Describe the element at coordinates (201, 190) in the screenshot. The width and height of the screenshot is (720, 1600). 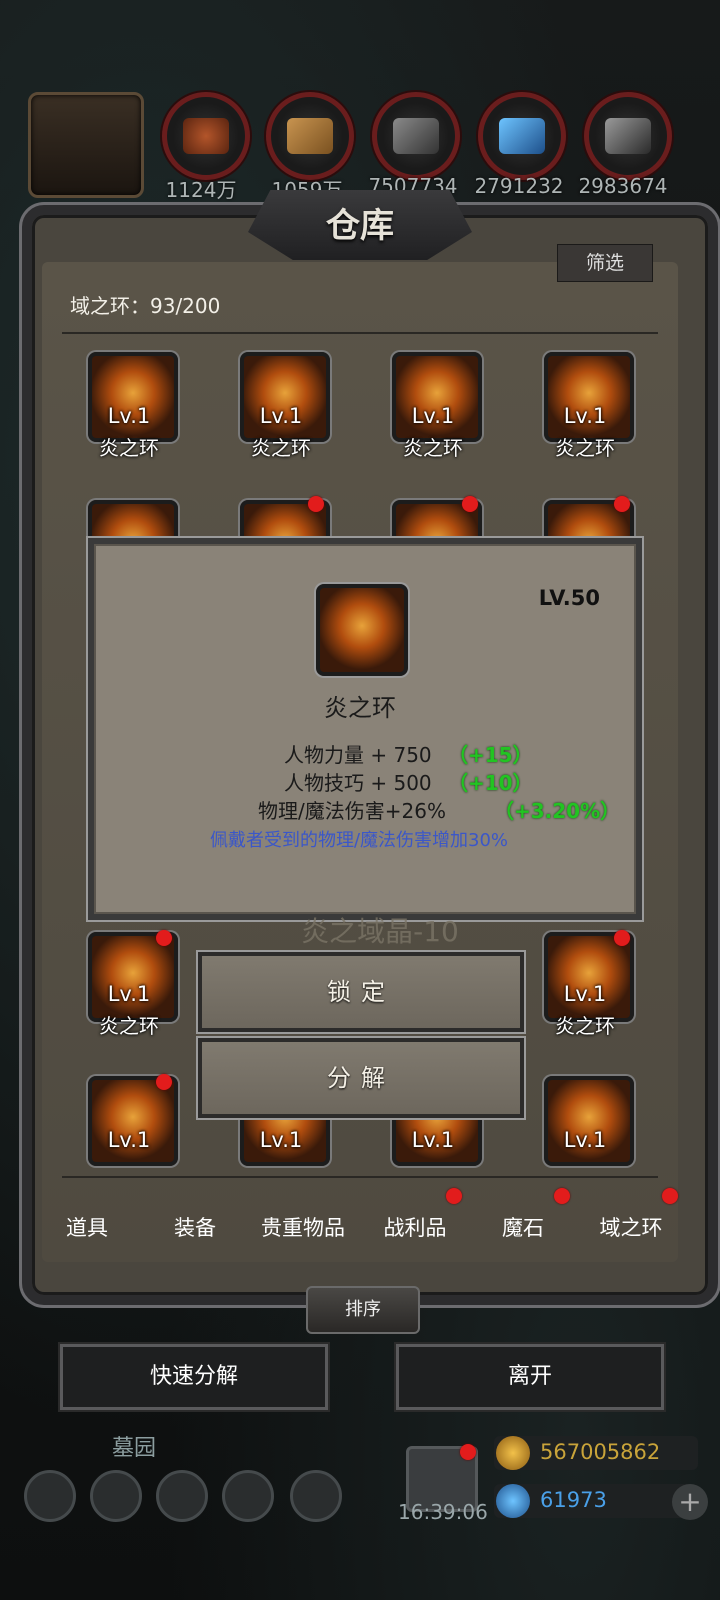
I see `resource-value: 1124万` at that location.